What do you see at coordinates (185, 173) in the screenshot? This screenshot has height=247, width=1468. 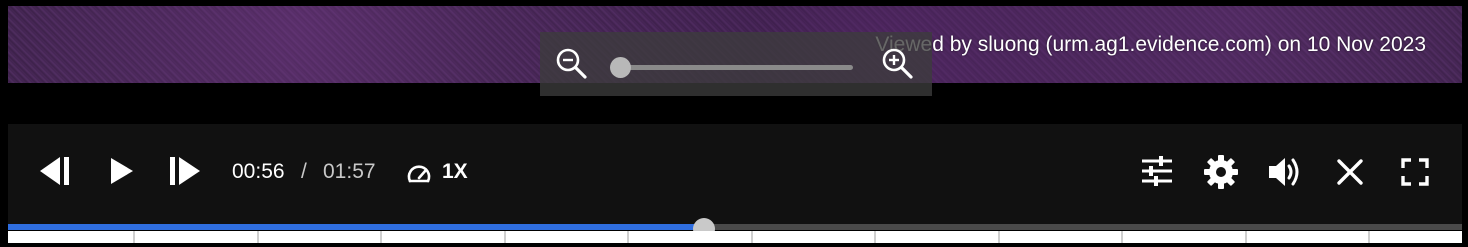 I see `step-forward-icon` at bounding box center [185, 173].